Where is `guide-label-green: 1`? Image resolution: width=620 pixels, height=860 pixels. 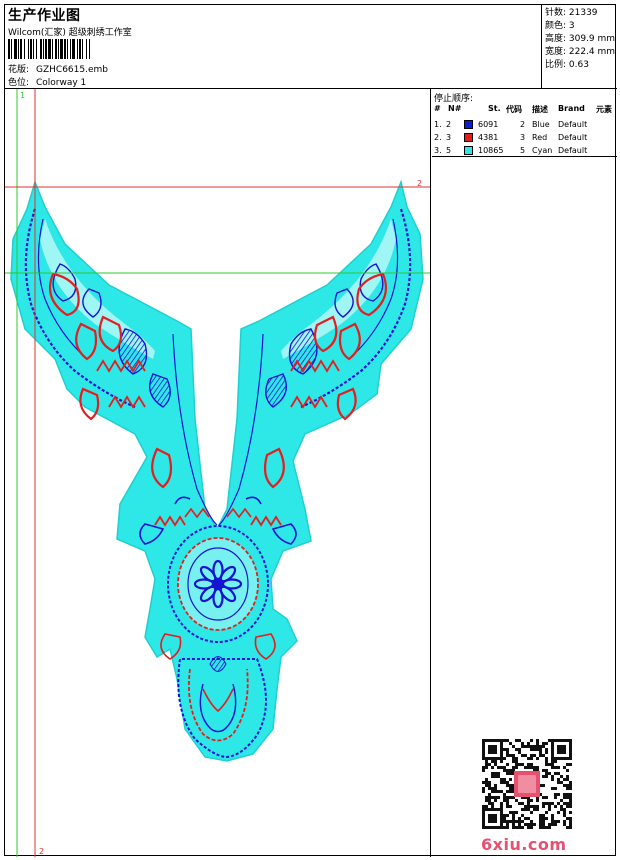
guide-label-green: 1 is located at coordinates (23, 95).